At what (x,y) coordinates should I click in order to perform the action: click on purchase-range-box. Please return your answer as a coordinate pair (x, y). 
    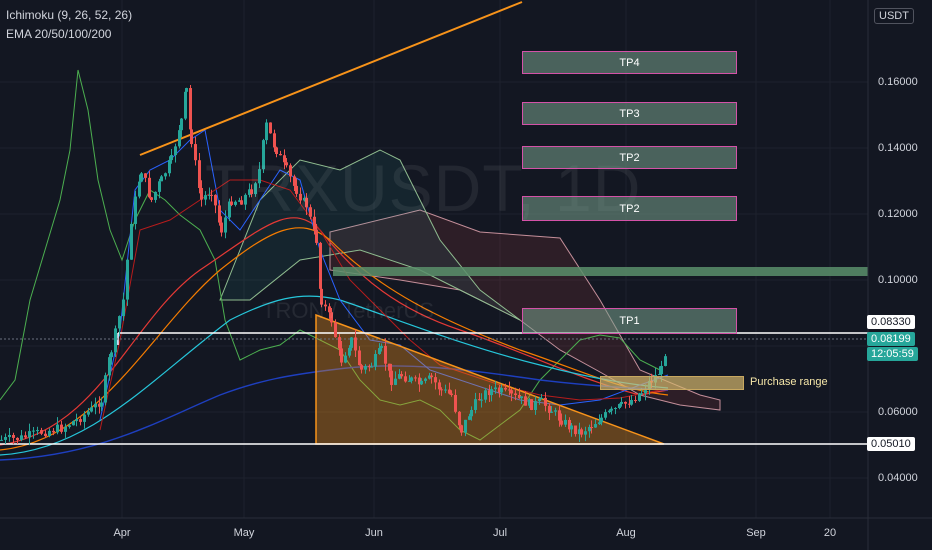
    Looking at the image, I should click on (672, 383).